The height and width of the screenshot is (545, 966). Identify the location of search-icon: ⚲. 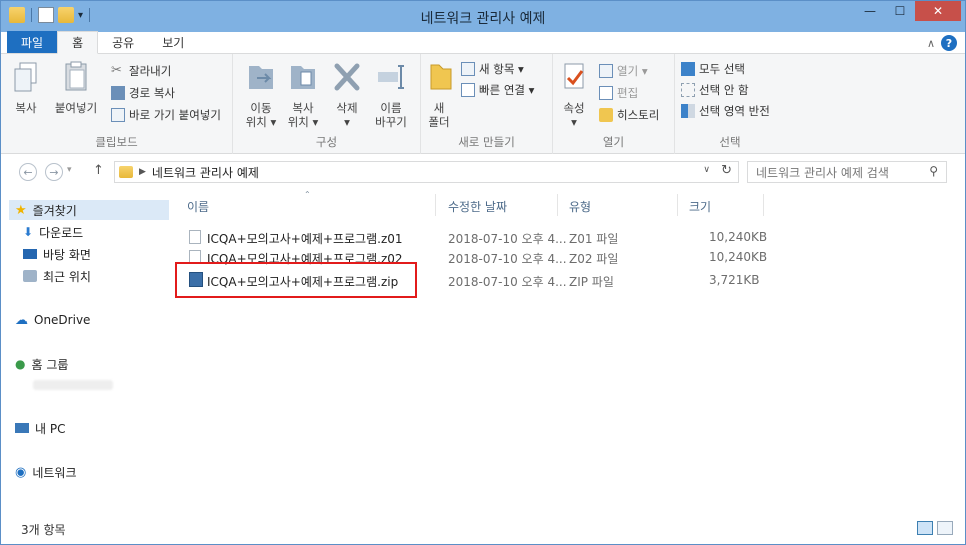
(933, 171).